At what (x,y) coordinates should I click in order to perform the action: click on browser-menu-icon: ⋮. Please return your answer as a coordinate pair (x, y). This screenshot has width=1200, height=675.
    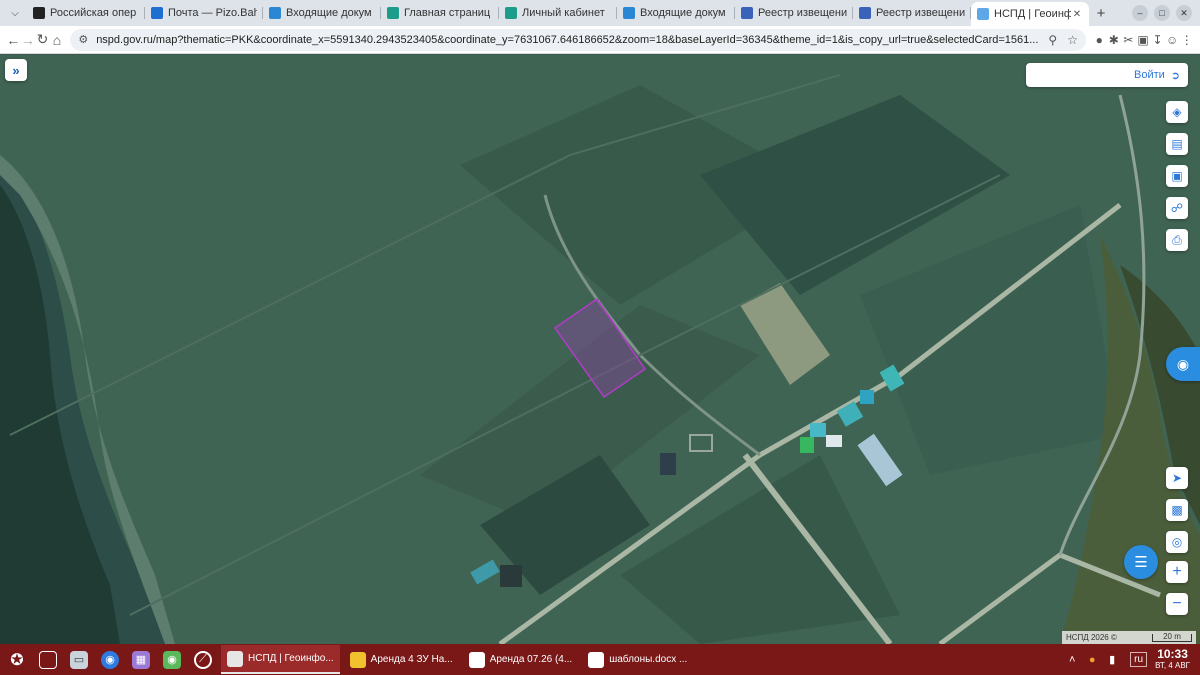
    Looking at the image, I should click on (1186, 40).